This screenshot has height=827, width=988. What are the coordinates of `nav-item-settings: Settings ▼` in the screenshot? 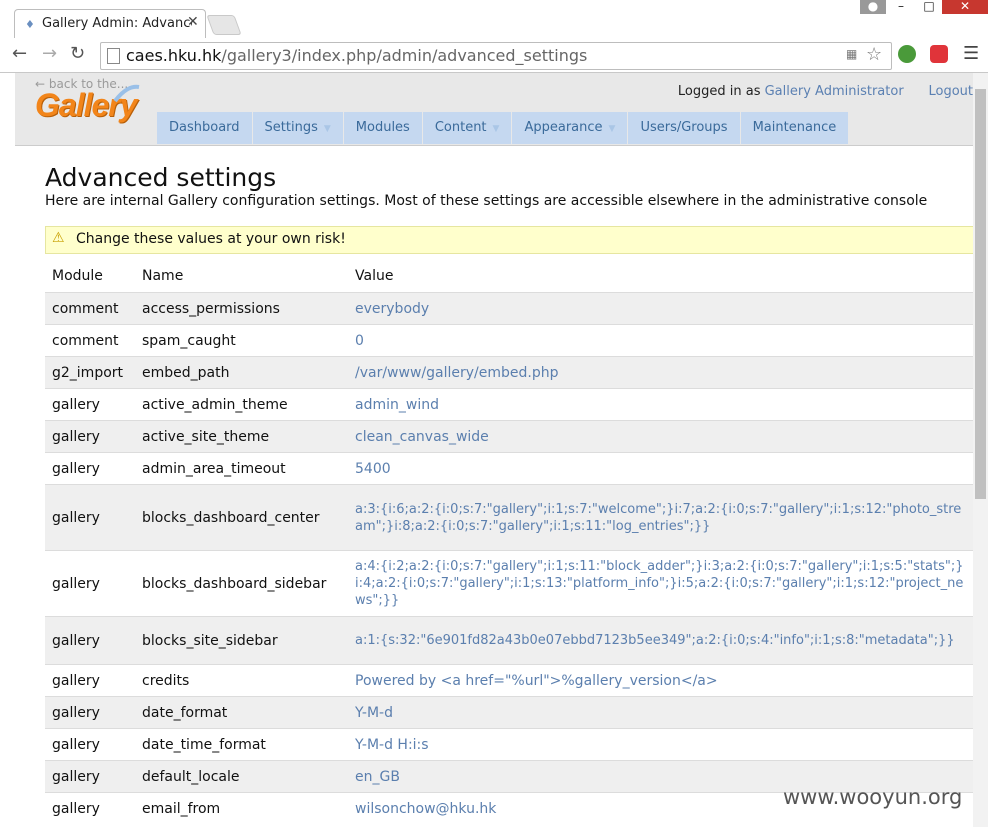 It's located at (297, 128).